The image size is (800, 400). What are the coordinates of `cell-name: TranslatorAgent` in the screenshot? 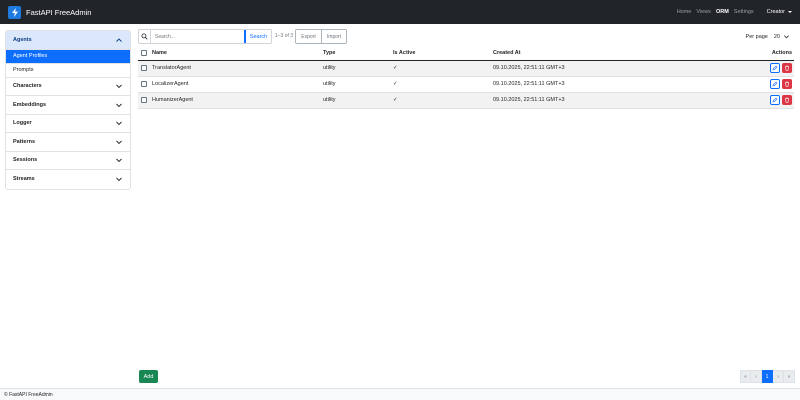 It's located at (237, 68).